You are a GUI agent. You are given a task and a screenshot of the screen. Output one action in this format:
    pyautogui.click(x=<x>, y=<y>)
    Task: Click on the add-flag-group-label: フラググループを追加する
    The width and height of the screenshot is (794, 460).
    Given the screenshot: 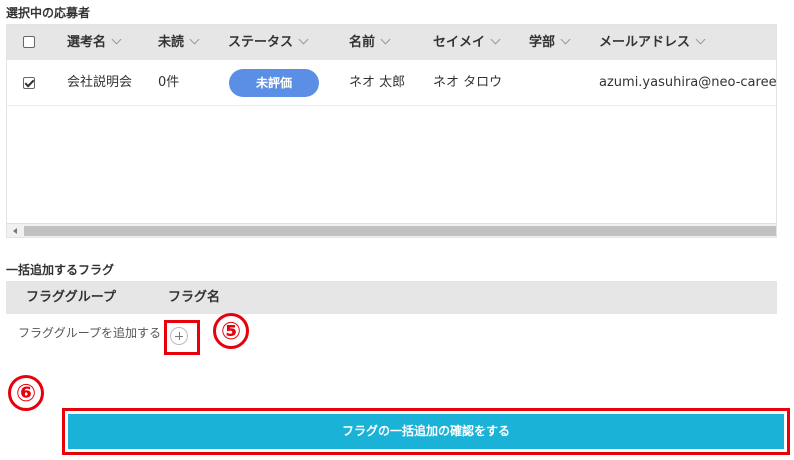 What is the action you would take?
    pyautogui.click(x=90, y=333)
    